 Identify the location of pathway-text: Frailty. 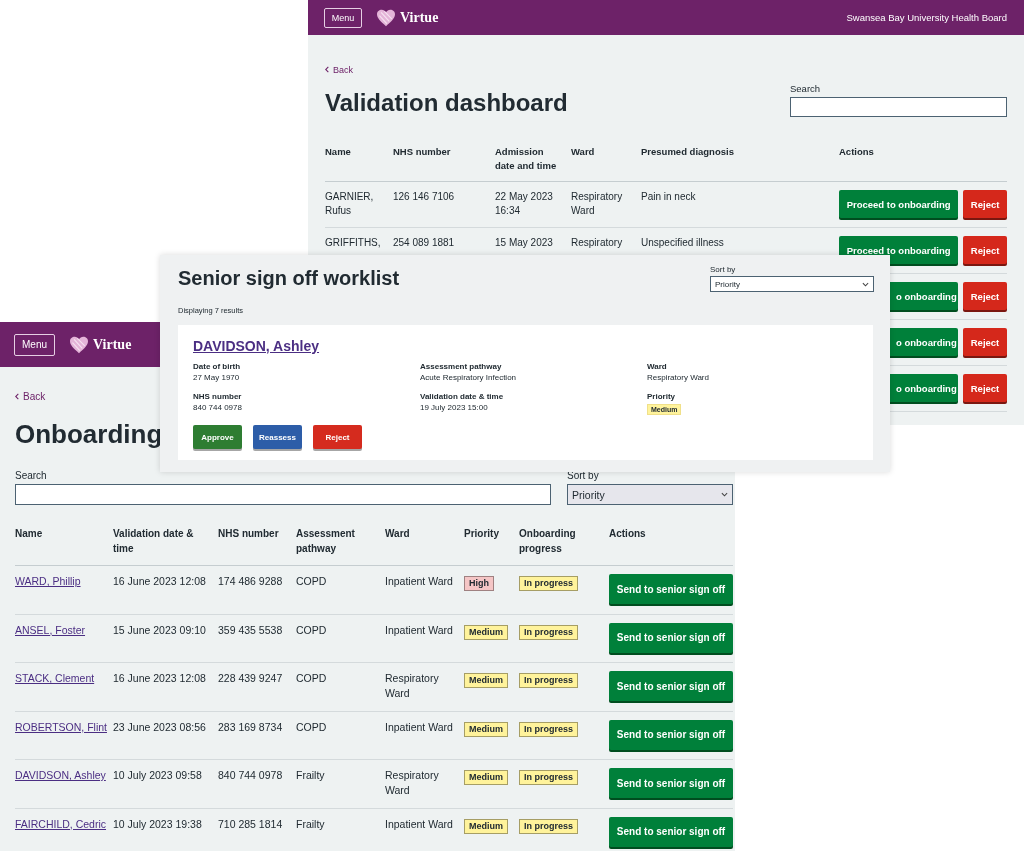
(311, 824).